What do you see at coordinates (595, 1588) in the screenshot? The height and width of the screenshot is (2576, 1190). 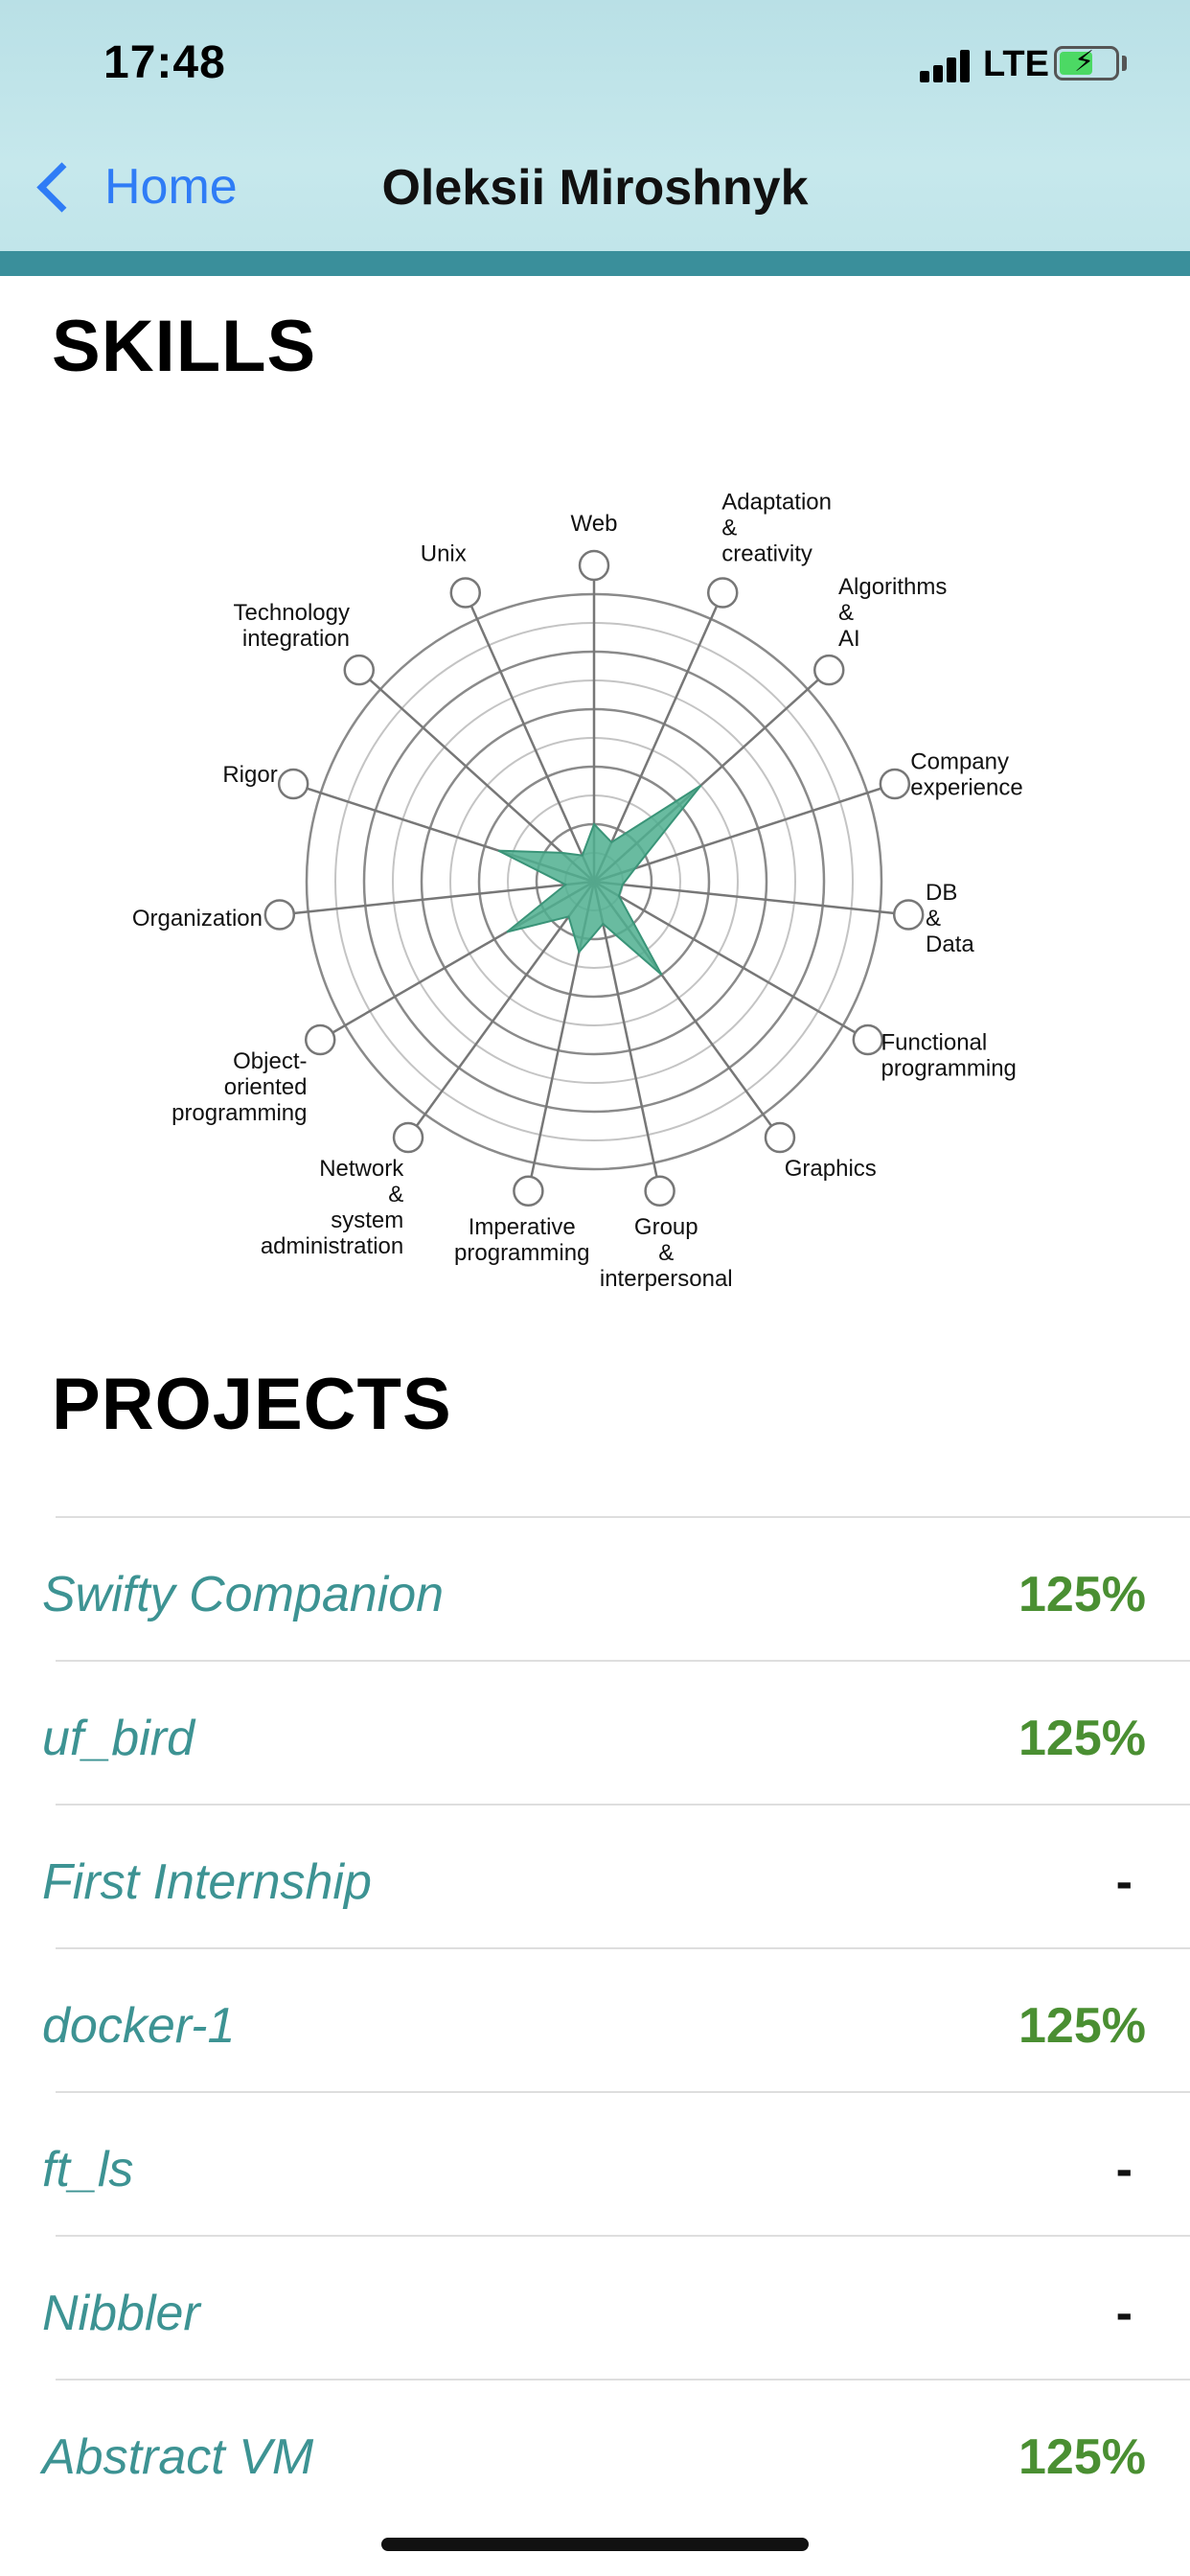 I see `project-row: Swifty Companion 125%` at bounding box center [595, 1588].